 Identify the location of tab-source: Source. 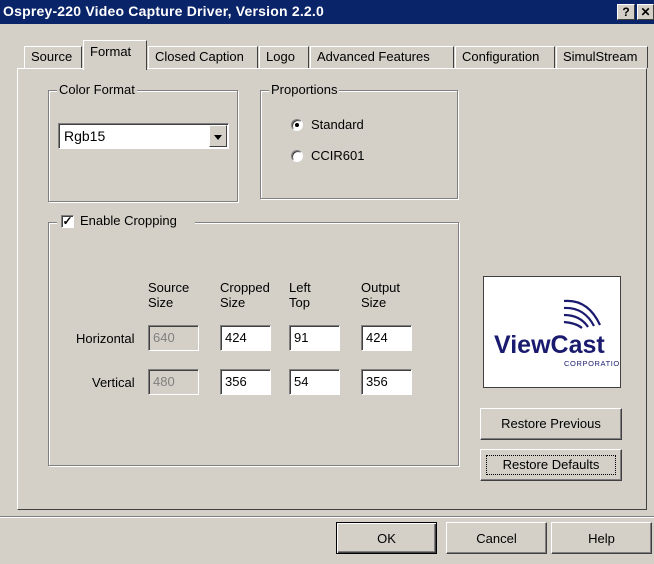
(53, 57).